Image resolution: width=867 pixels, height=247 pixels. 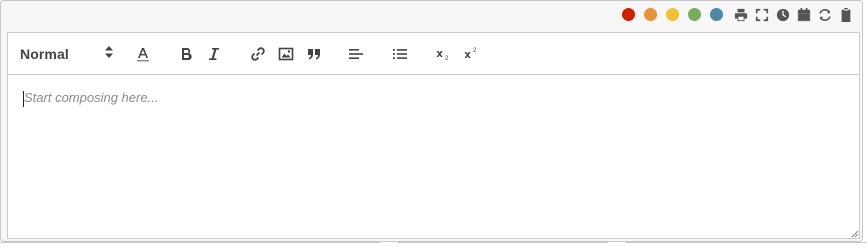 What do you see at coordinates (761, 14) in the screenshot?
I see `fullscreen-icon` at bounding box center [761, 14].